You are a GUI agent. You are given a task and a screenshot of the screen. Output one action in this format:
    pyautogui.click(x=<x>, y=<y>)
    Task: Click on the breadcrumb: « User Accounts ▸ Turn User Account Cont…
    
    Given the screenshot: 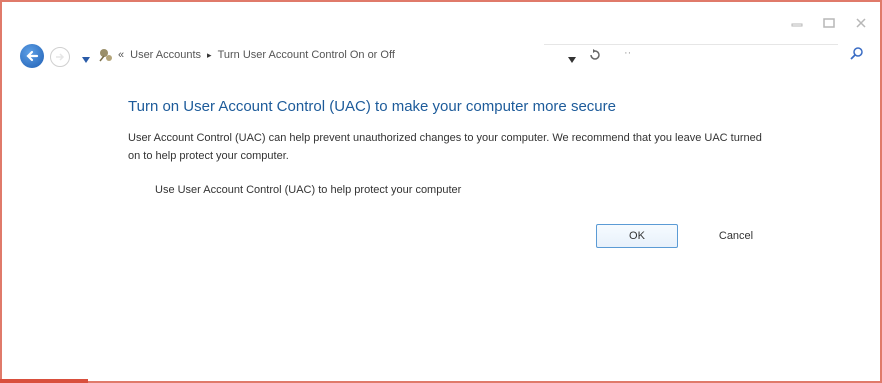 What is the action you would take?
    pyautogui.click(x=256, y=55)
    